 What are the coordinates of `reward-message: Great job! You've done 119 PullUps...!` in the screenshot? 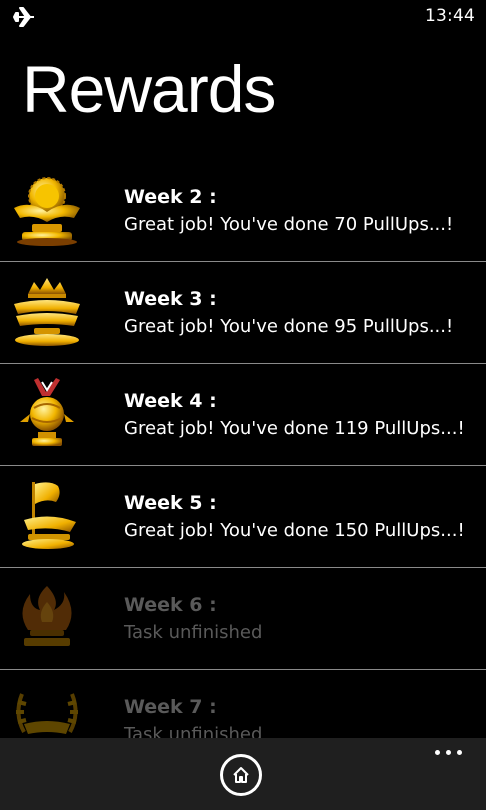 It's located at (294, 428).